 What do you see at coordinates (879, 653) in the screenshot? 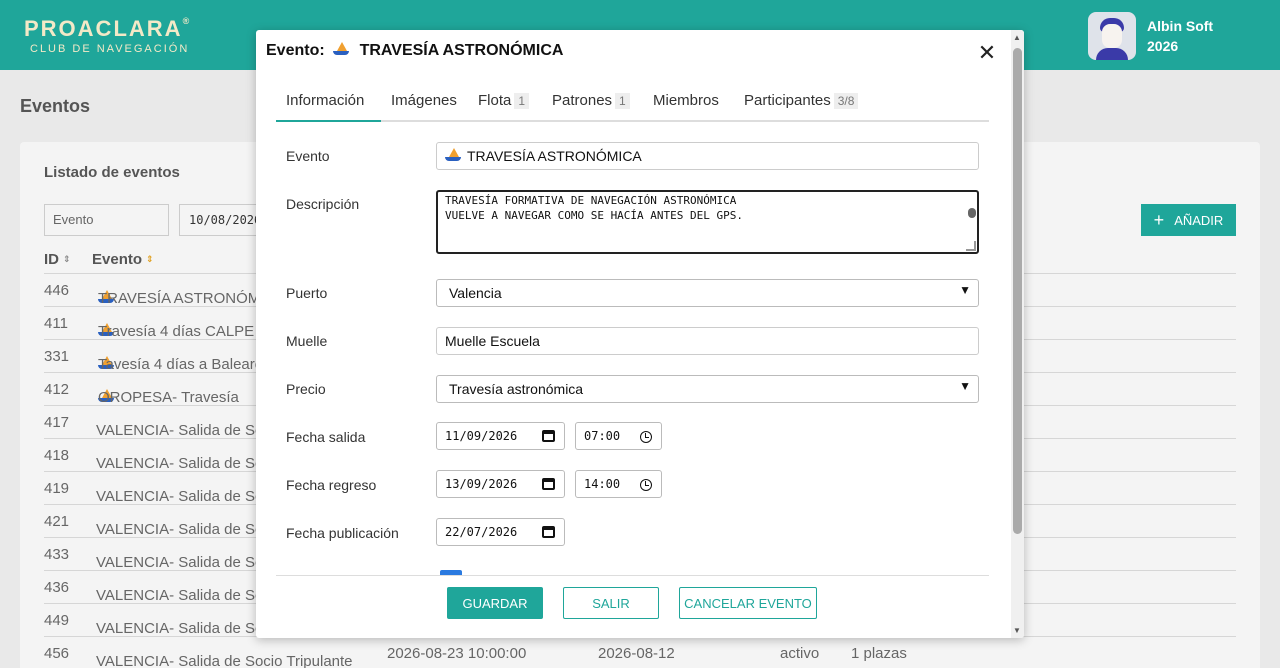
I see `row-places: 1 plazas` at bounding box center [879, 653].